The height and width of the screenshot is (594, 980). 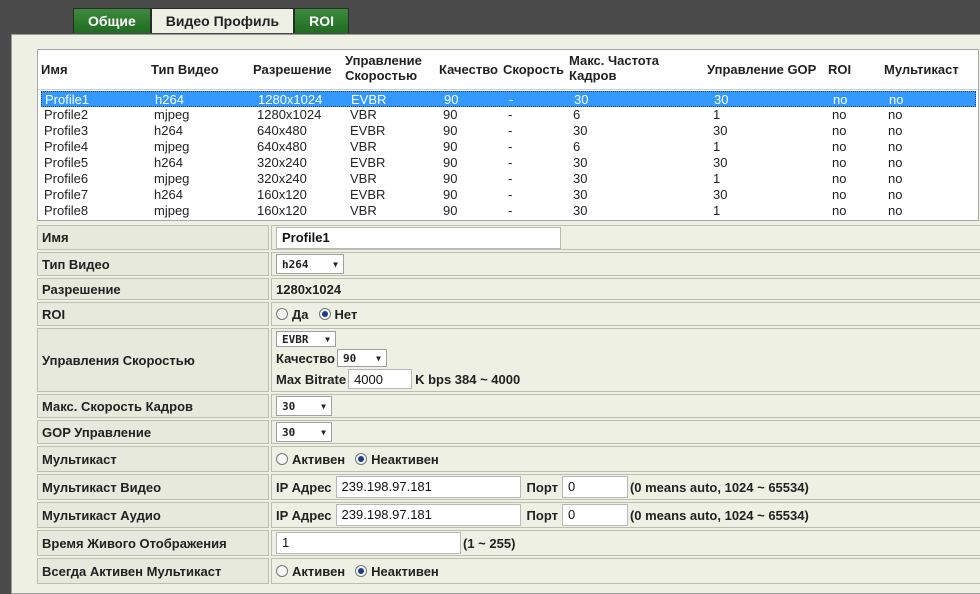 What do you see at coordinates (324, 314) in the screenshot?
I see `roi-no-radio` at bounding box center [324, 314].